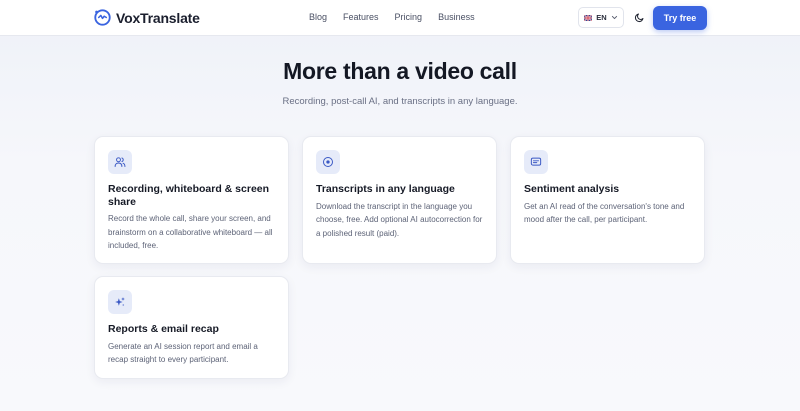 This screenshot has height=411, width=800. Describe the element at coordinates (409, 17) in the screenshot. I see `nav-link-pricing: Pricing` at that location.